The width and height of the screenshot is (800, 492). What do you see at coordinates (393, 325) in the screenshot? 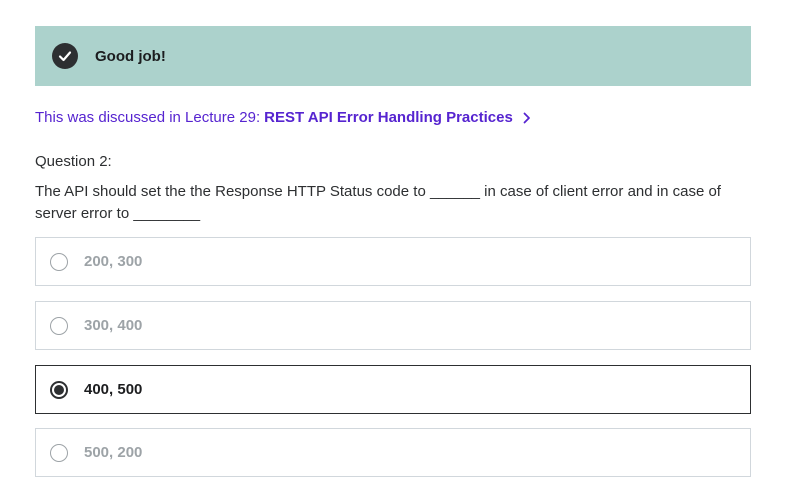
I see `answer-option: 300, 400` at bounding box center [393, 325].